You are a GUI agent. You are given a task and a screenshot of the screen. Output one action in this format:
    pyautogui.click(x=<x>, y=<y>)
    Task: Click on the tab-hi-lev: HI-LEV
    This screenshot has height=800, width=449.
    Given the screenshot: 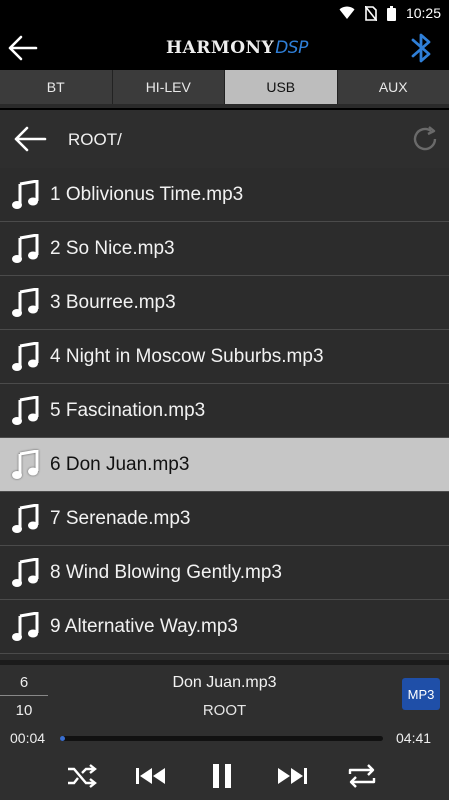 What is the action you would take?
    pyautogui.click(x=168, y=87)
    